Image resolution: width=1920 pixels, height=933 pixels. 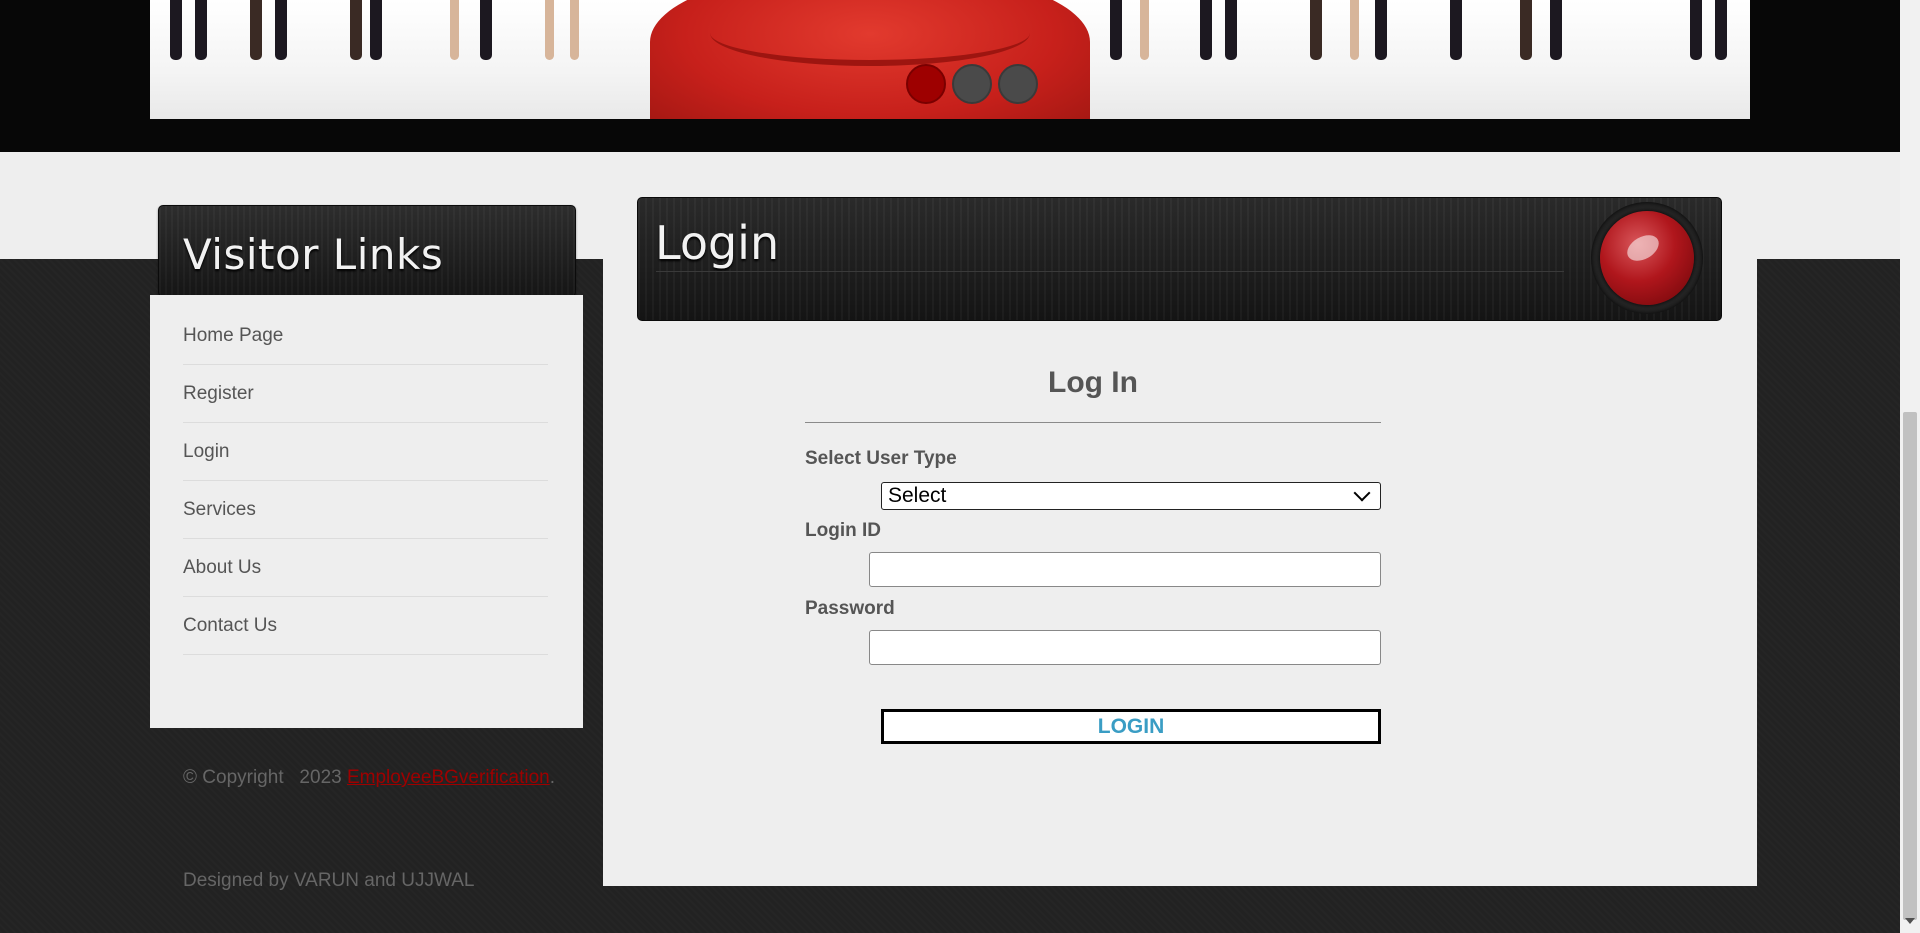 I want to click on password-label: Password, so click(x=850, y=608).